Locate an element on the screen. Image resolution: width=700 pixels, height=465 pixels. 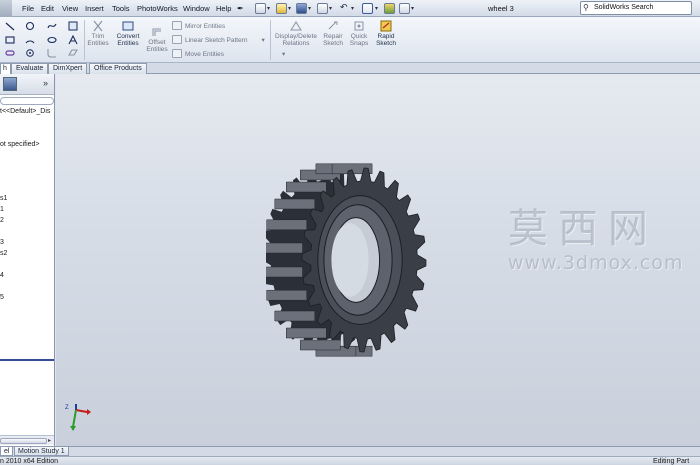
menu-view: View is located at coordinates (70, 8).